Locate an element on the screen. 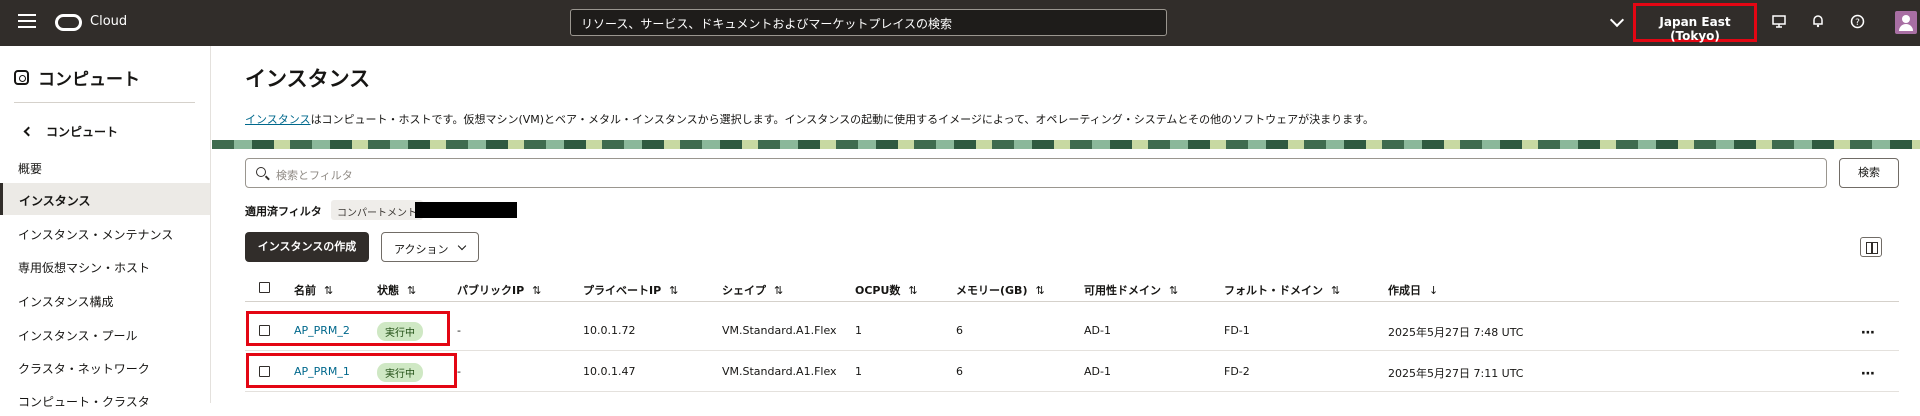 The image size is (1920, 416). private-ip-cell: 10.0.1.47 is located at coordinates (609, 371).